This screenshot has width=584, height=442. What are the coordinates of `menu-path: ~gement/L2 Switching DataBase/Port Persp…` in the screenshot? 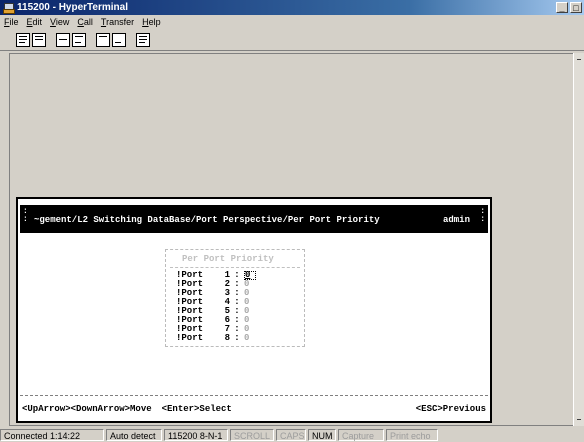 It's located at (207, 220).